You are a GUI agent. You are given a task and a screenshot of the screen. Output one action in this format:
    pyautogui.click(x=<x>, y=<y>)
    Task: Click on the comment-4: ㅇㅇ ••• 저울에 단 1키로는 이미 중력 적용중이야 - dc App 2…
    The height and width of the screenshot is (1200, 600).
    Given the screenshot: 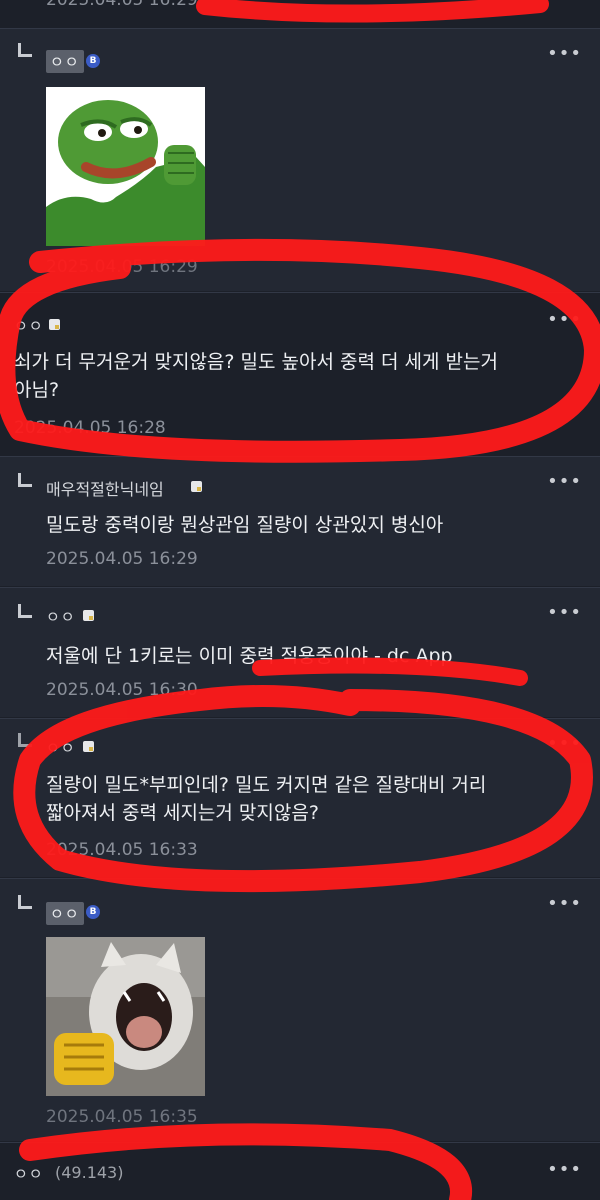 What is the action you would take?
    pyautogui.click(x=300, y=652)
    